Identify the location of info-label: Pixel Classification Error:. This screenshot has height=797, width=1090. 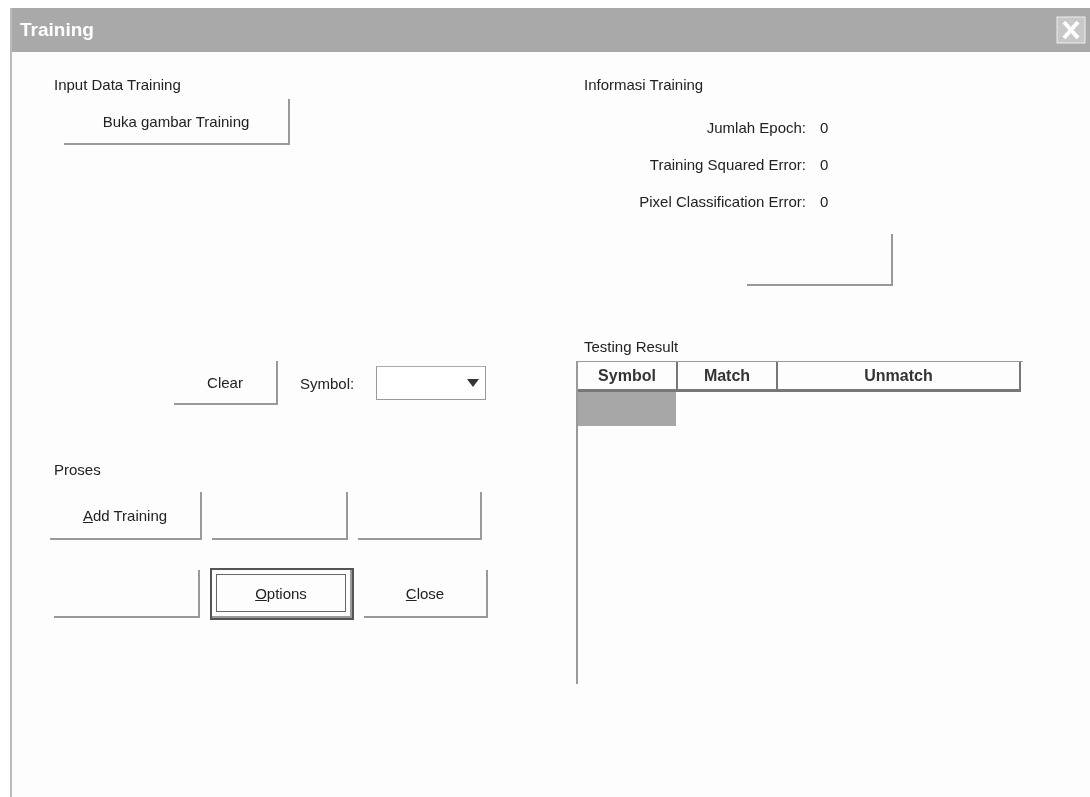
(722, 201).